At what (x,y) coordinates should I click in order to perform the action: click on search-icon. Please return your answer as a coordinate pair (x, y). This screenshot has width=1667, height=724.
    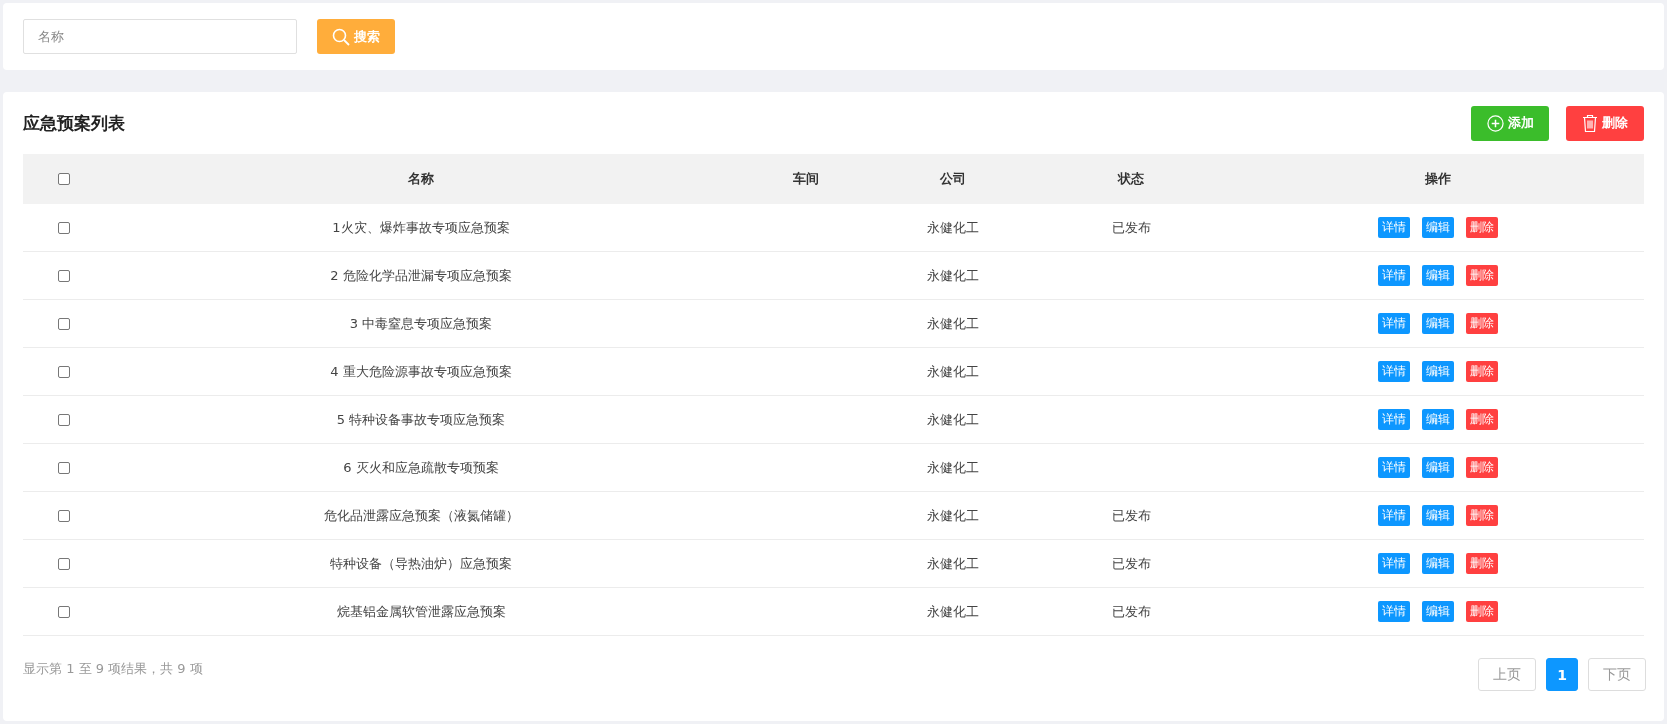
    Looking at the image, I should click on (341, 36).